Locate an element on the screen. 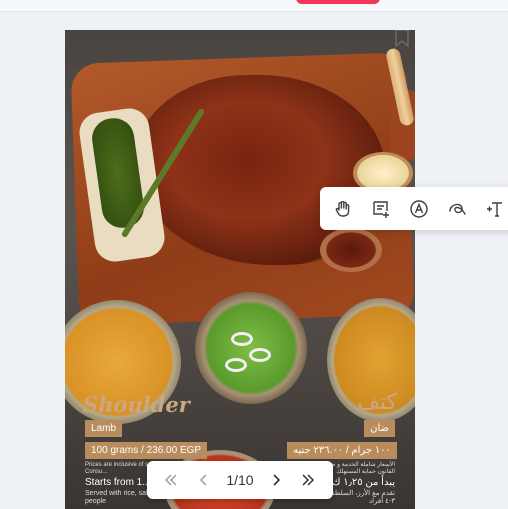 This screenshot has width=508, height=509. bookmark-icon is located at coordinates (402, 38).